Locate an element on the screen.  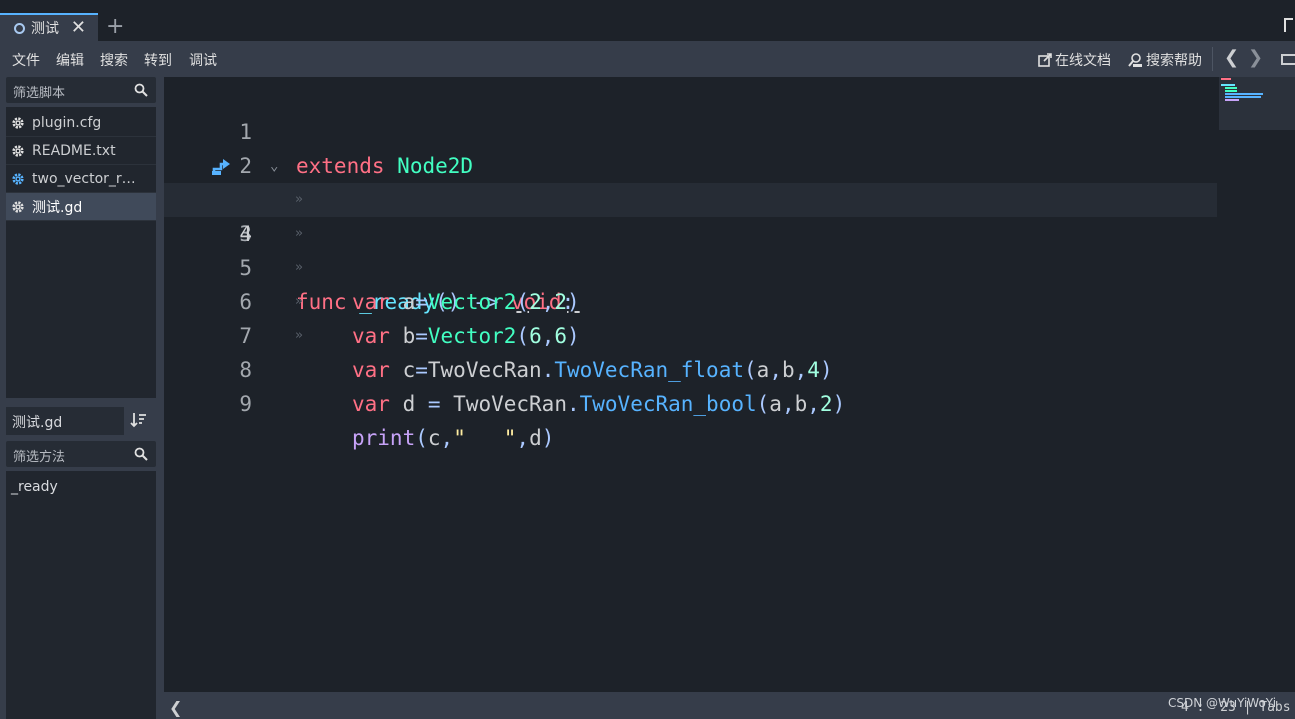
menu-debug: 调试 is located at coordinates (203, 60).